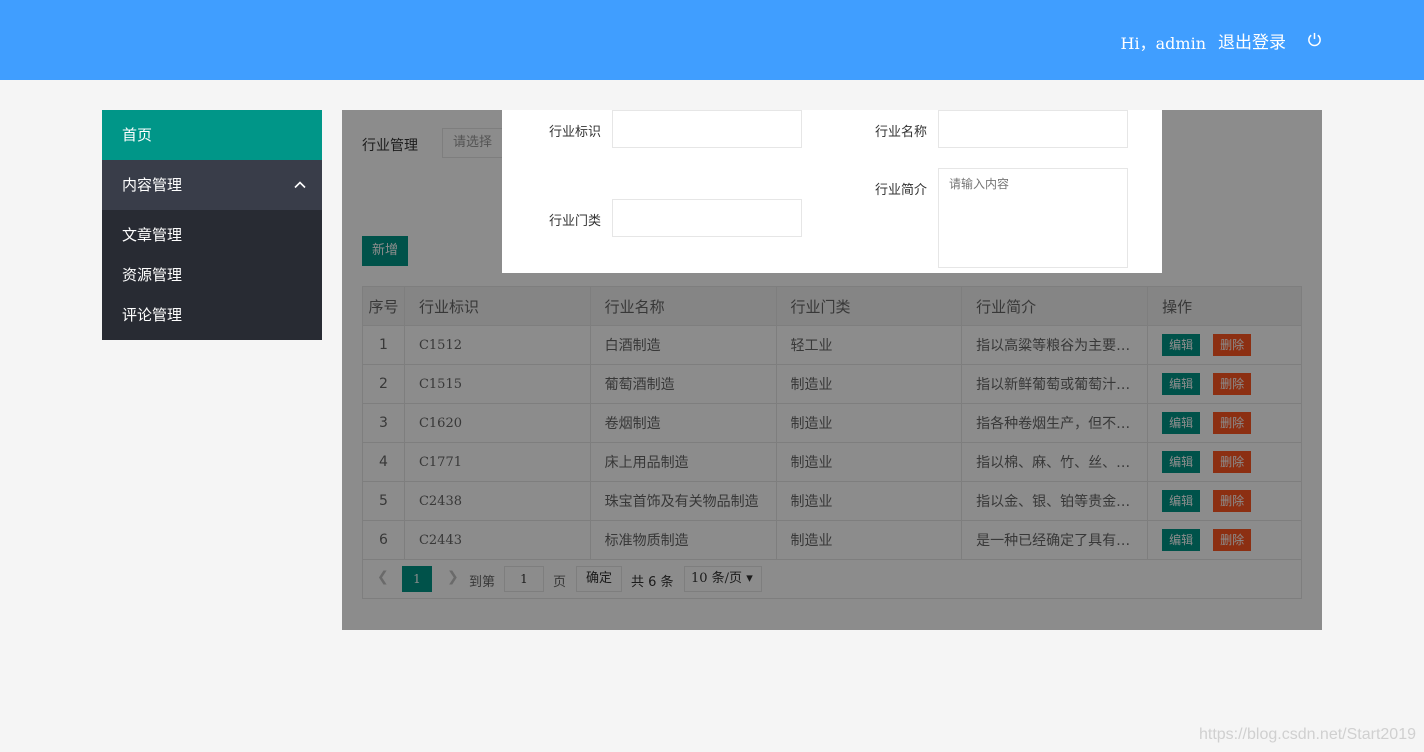 The height and width of the screenshot is (752, 1424). Describe the element at coordinates (901, 190) in the screenshot. I see `intro-label: 行业简介` at that location.